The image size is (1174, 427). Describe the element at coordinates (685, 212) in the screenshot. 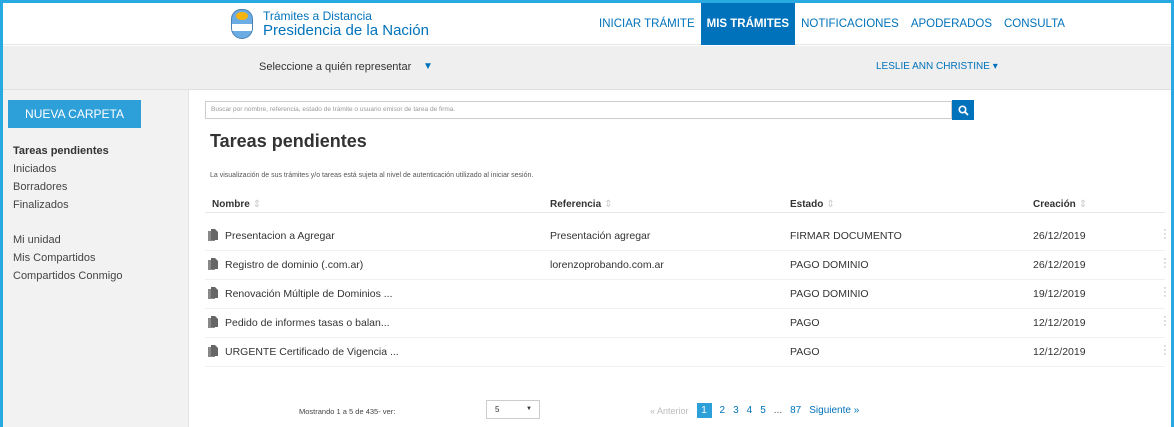

I see `table-header-divider` at that location.